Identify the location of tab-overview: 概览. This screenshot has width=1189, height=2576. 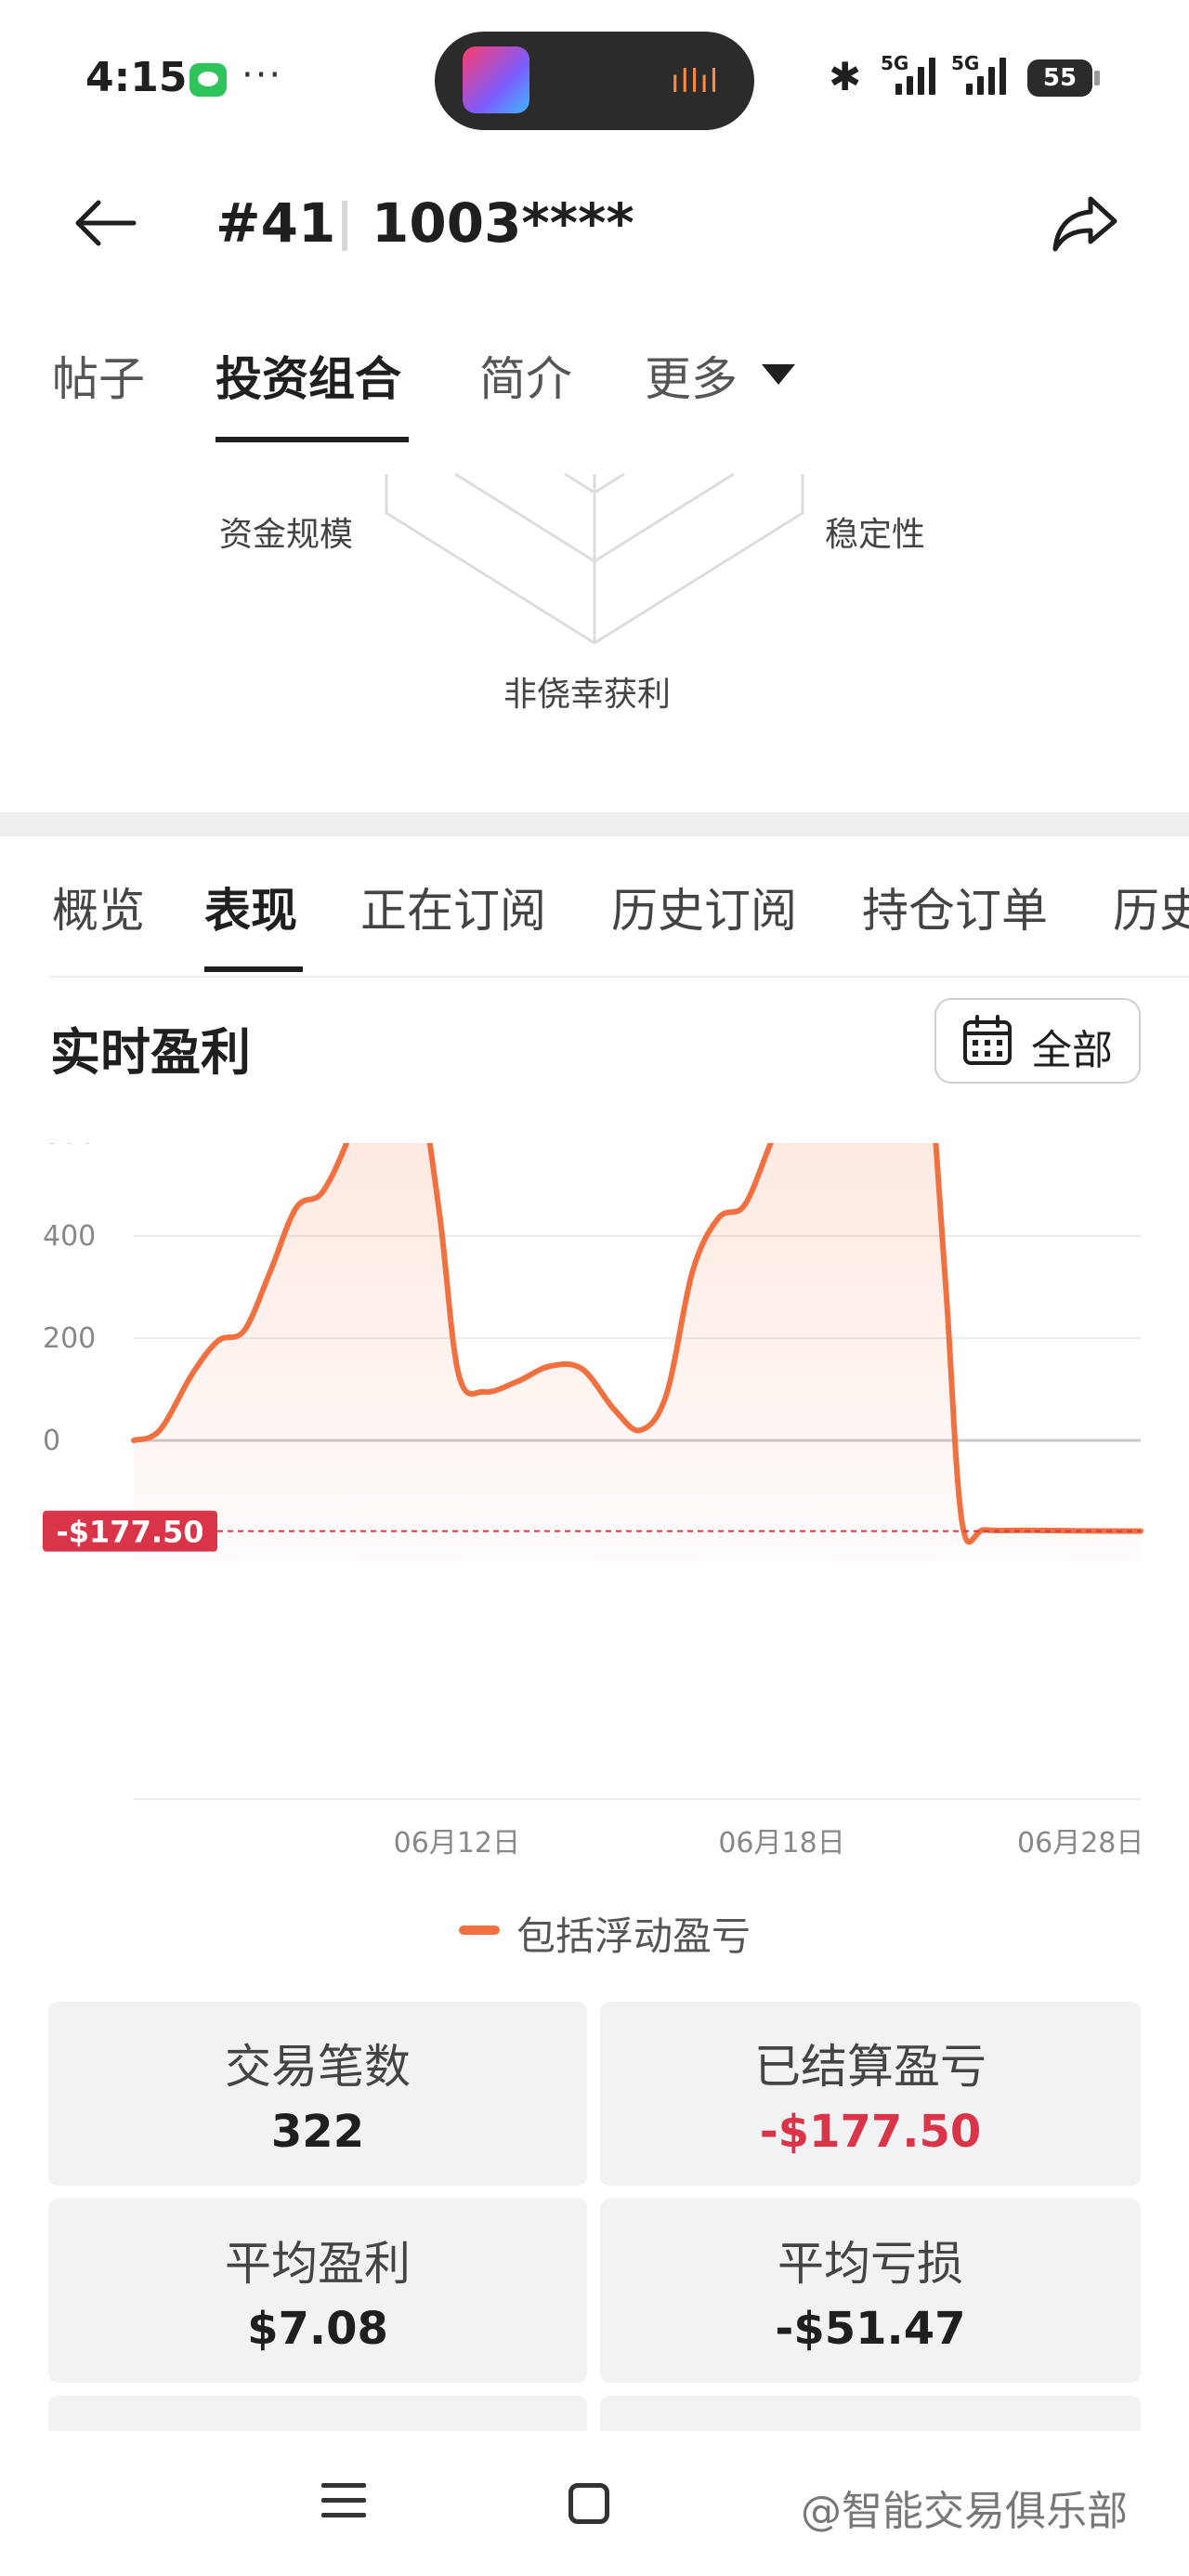
(98, 907).